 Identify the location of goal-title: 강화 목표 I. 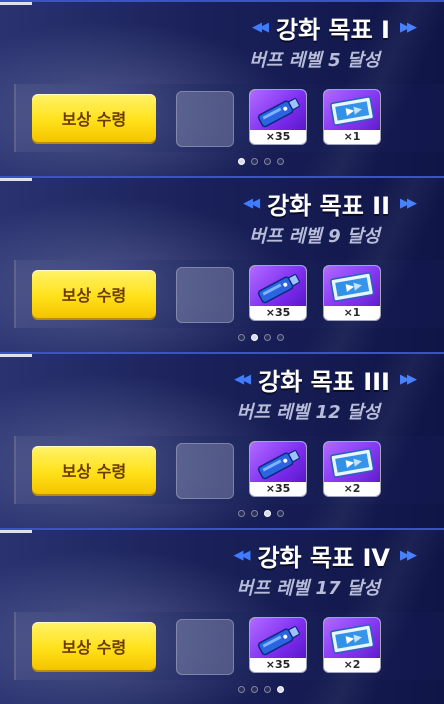
(333, 30).